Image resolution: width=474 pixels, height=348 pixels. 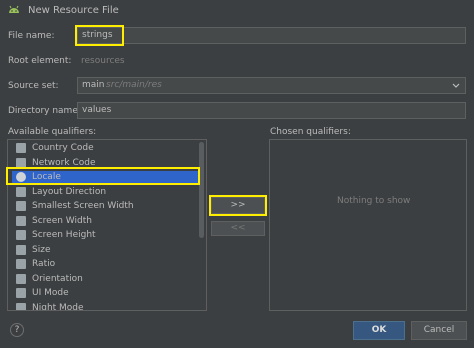 What do you see at coordinates (105, 235) in the screenshot?
I see `qualifier-item: Screen Height` at bounding box center [105, 235].